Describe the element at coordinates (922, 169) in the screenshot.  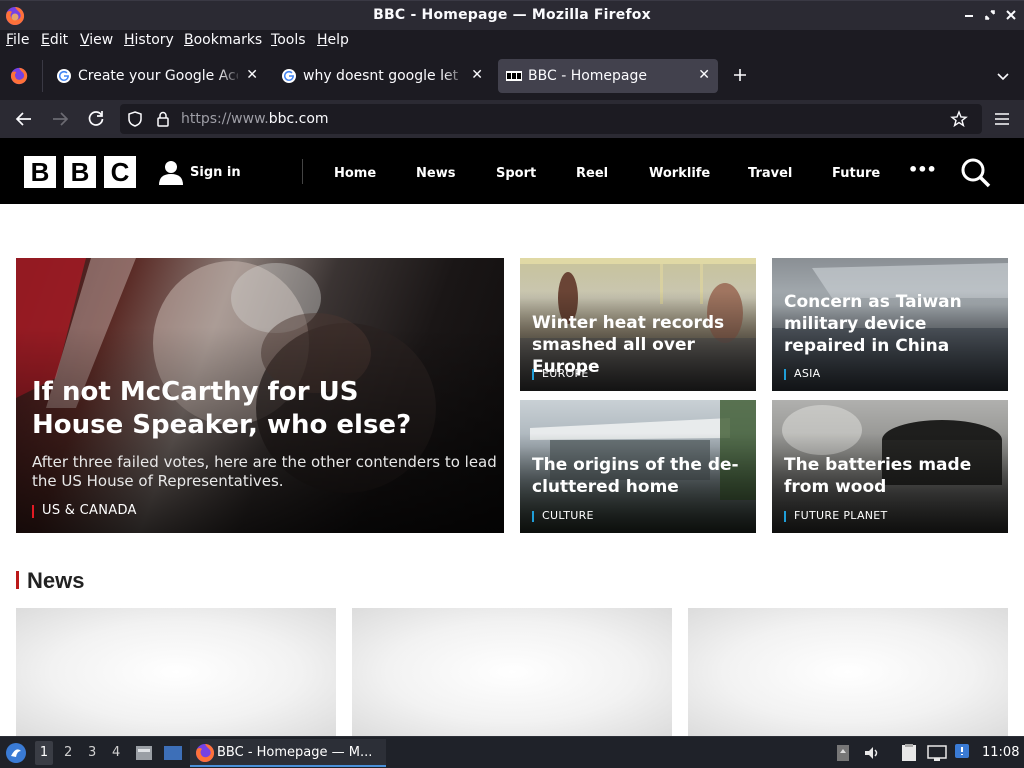
I see `more-menu-button: •••` at that location.